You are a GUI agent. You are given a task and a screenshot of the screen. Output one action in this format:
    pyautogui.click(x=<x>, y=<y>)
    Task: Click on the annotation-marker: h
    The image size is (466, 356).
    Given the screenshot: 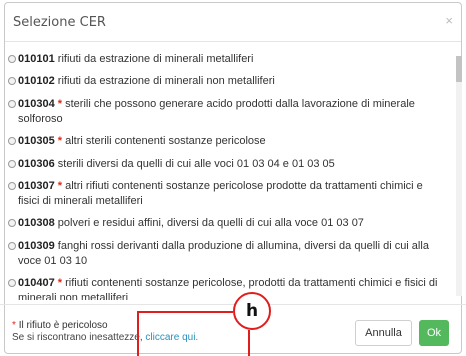 What is the action you would take?
    pyautogui.click(x=252, y=311)
    